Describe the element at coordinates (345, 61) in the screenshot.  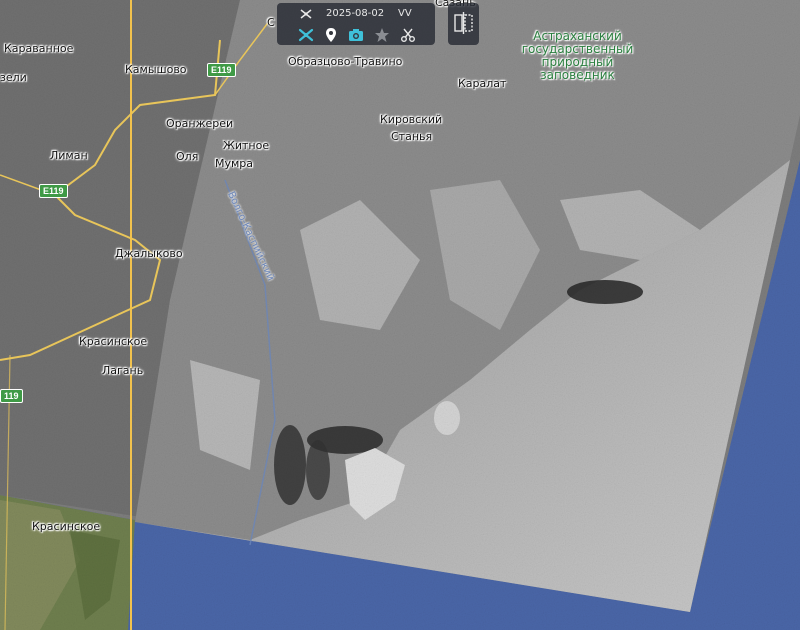
I see `label-obraztsovo-travino: Образцово-Травино` at that location.